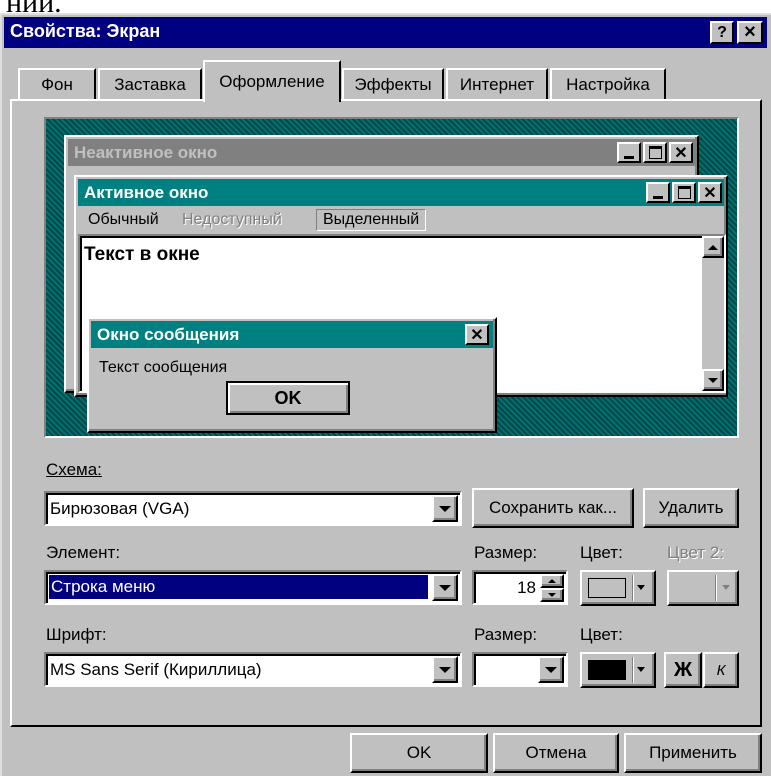  Describe the element at coordinates (693, 753) in the screenshot. I see `apply-button: Применить` at that location.